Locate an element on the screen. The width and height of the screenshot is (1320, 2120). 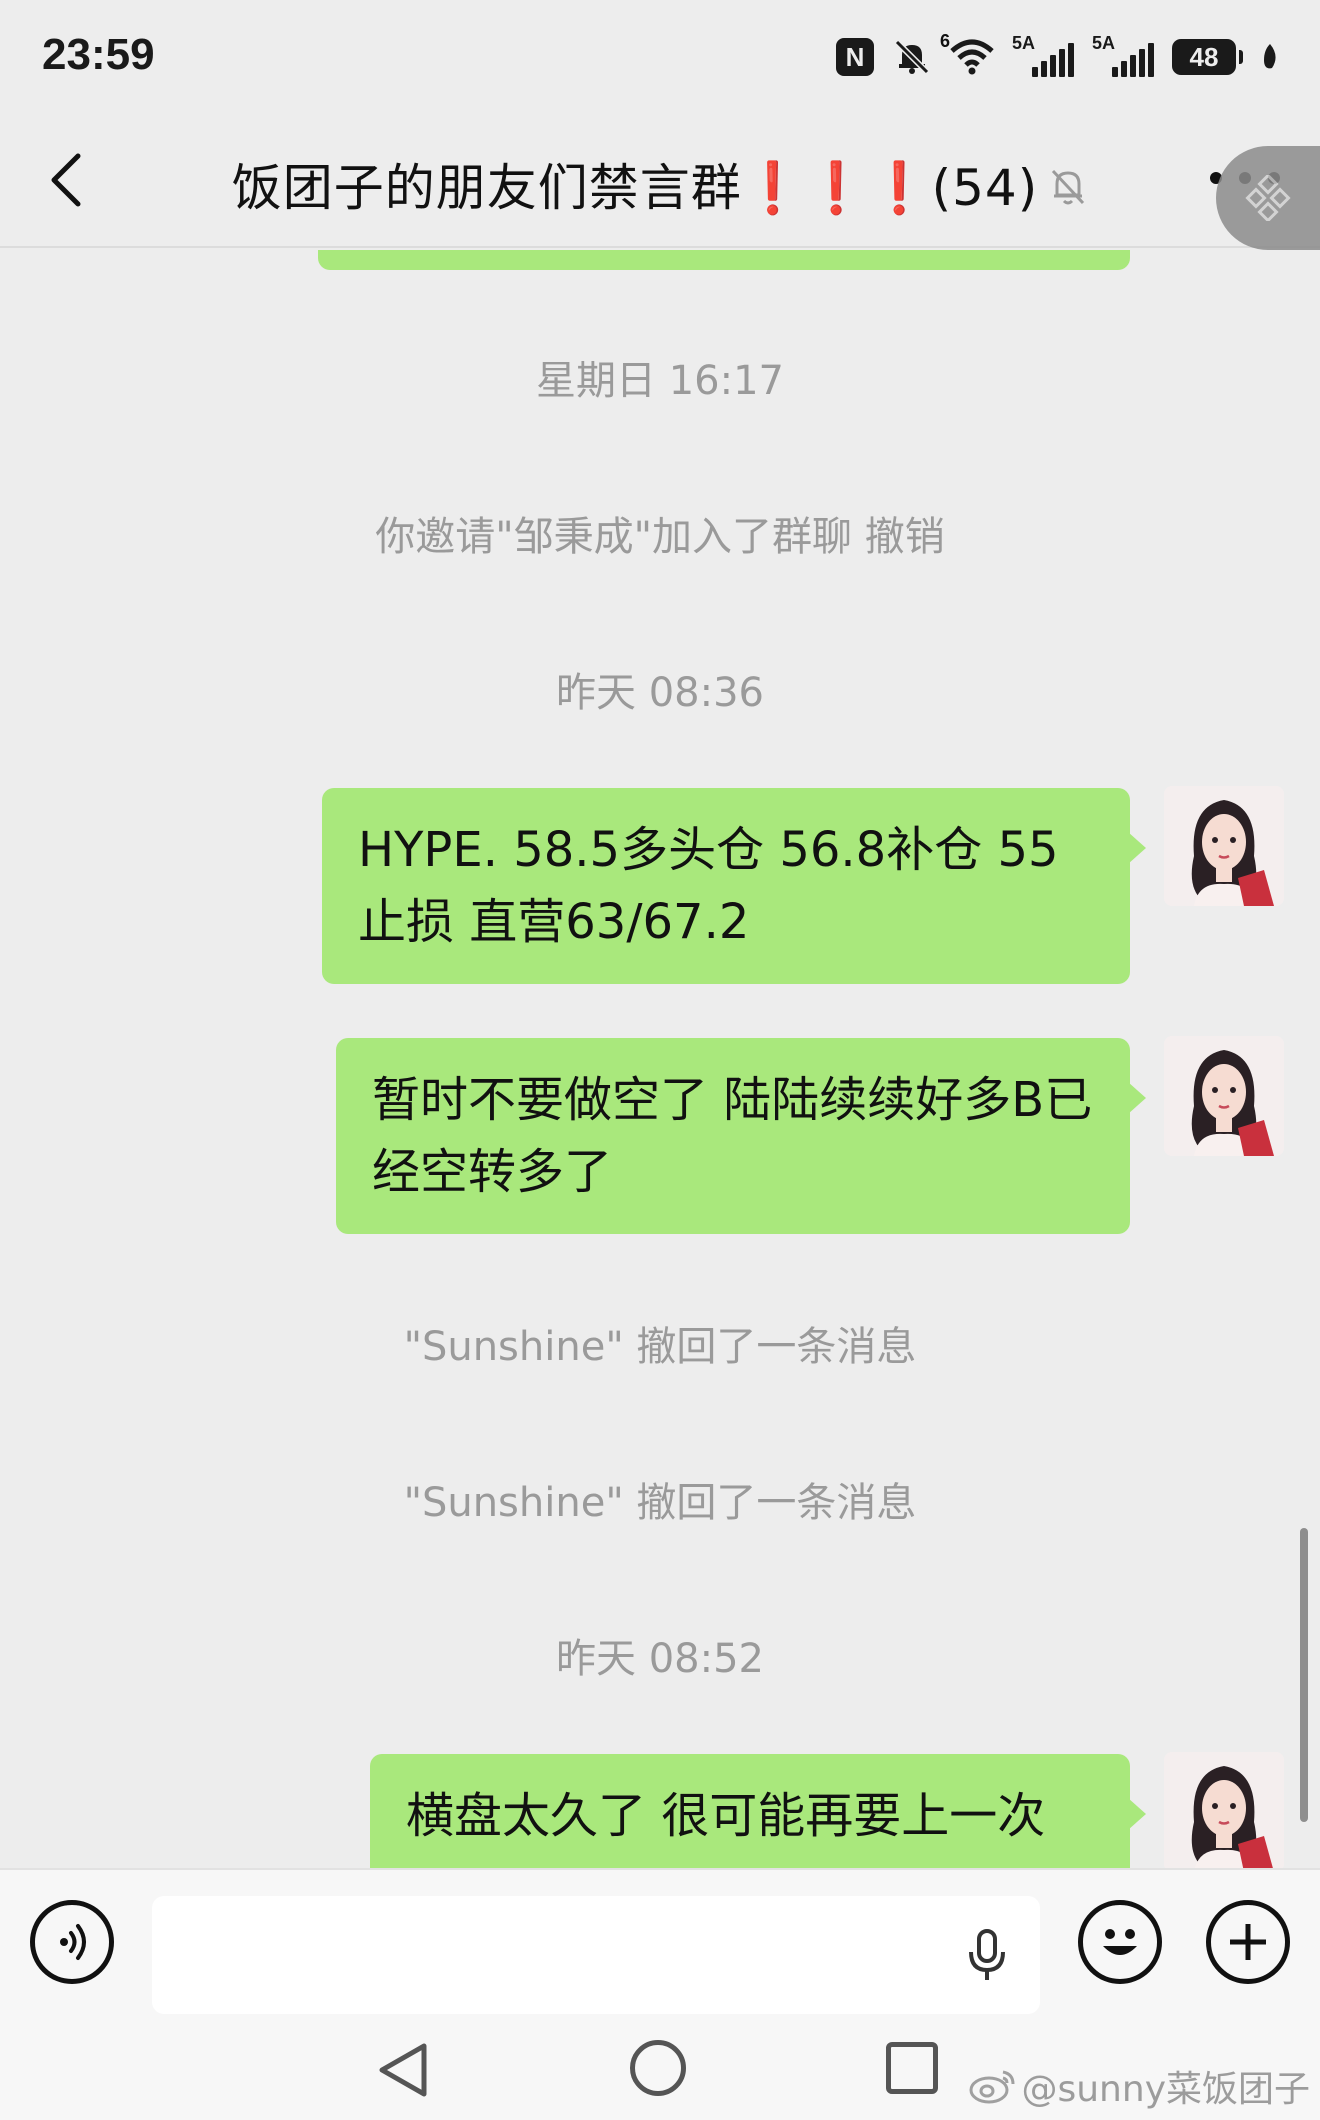
status-time: 23:59 is located at coordinates (98, 54).